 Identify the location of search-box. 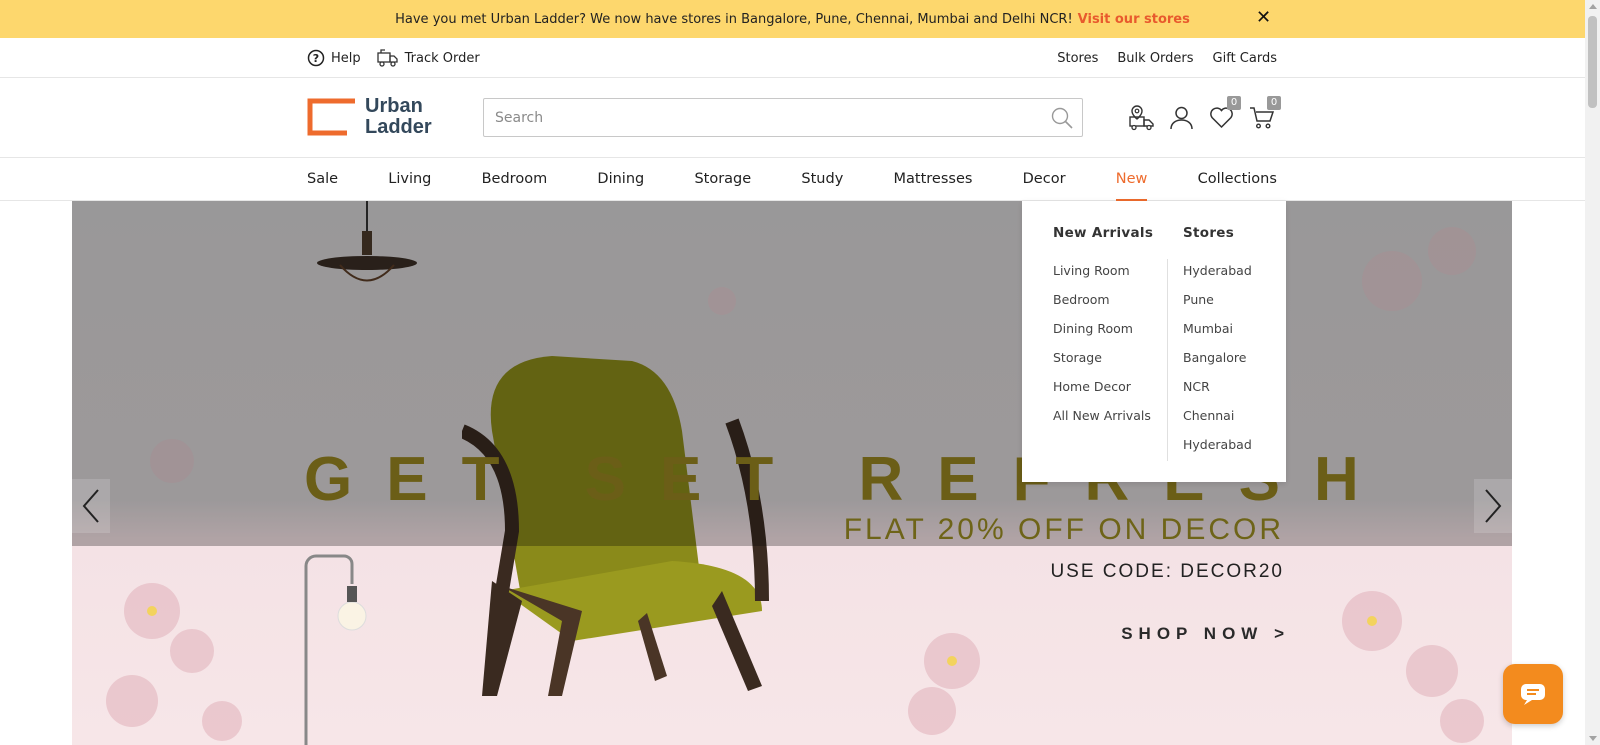
(783, 117).